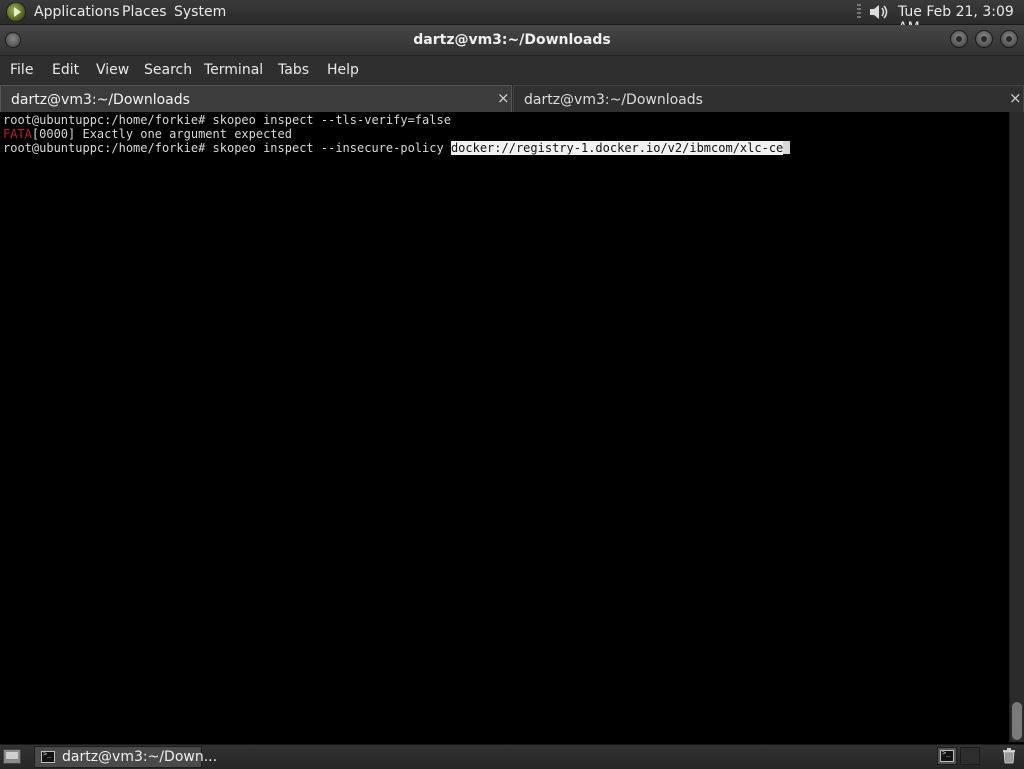 The width and height of the screenshot is (1024, 769). Describe the element at coordinates (77, 12) in the screenshot. I see `applications-menu: Applications` at that location.